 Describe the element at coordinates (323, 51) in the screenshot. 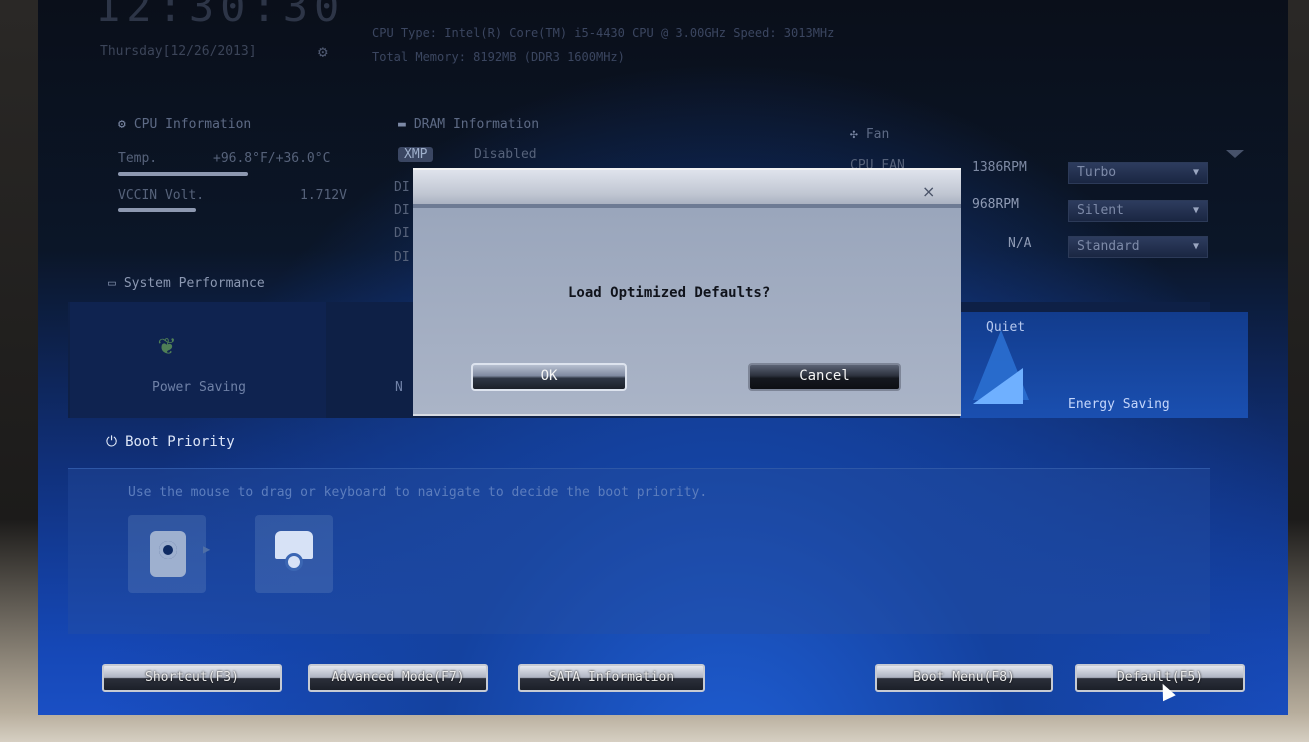

I see `settings-gear-icon: ⚙` at that location.